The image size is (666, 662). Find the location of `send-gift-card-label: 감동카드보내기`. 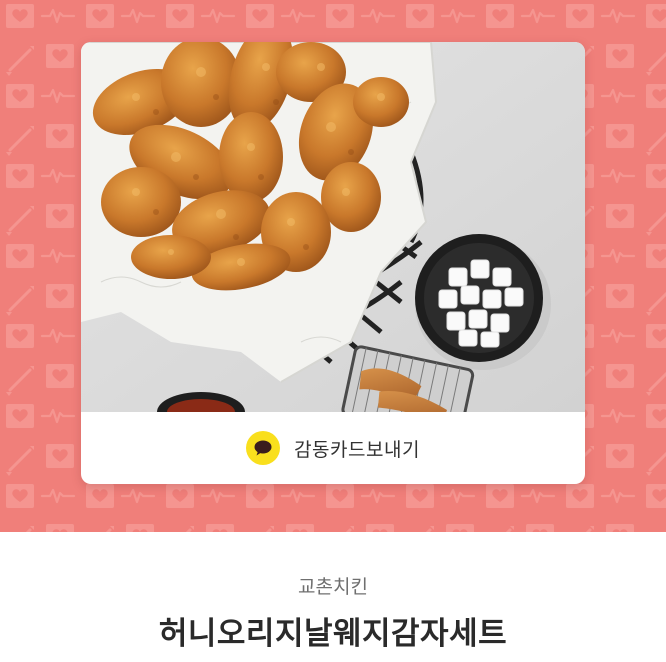

send-gift-card-label: 감동카드보내기 is located at coordinates (357, 449).